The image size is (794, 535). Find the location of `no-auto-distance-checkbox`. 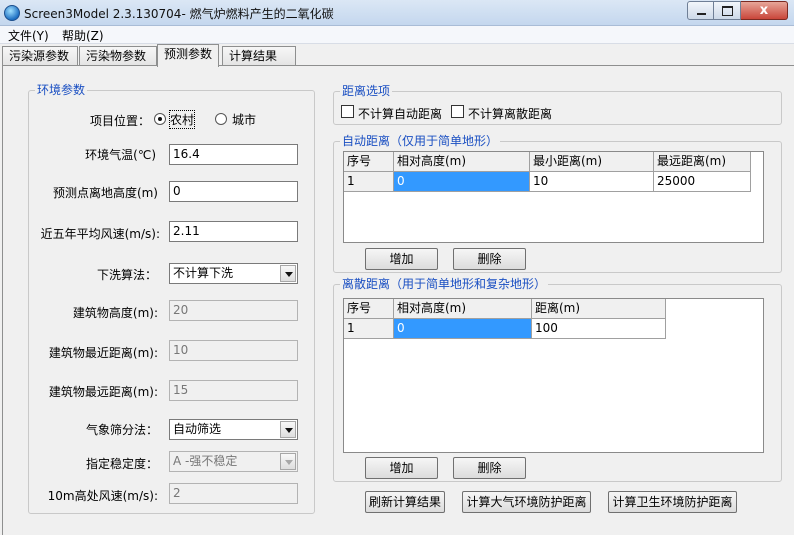

no-auto-distance-checkbox is located at coordinates (347, 111).